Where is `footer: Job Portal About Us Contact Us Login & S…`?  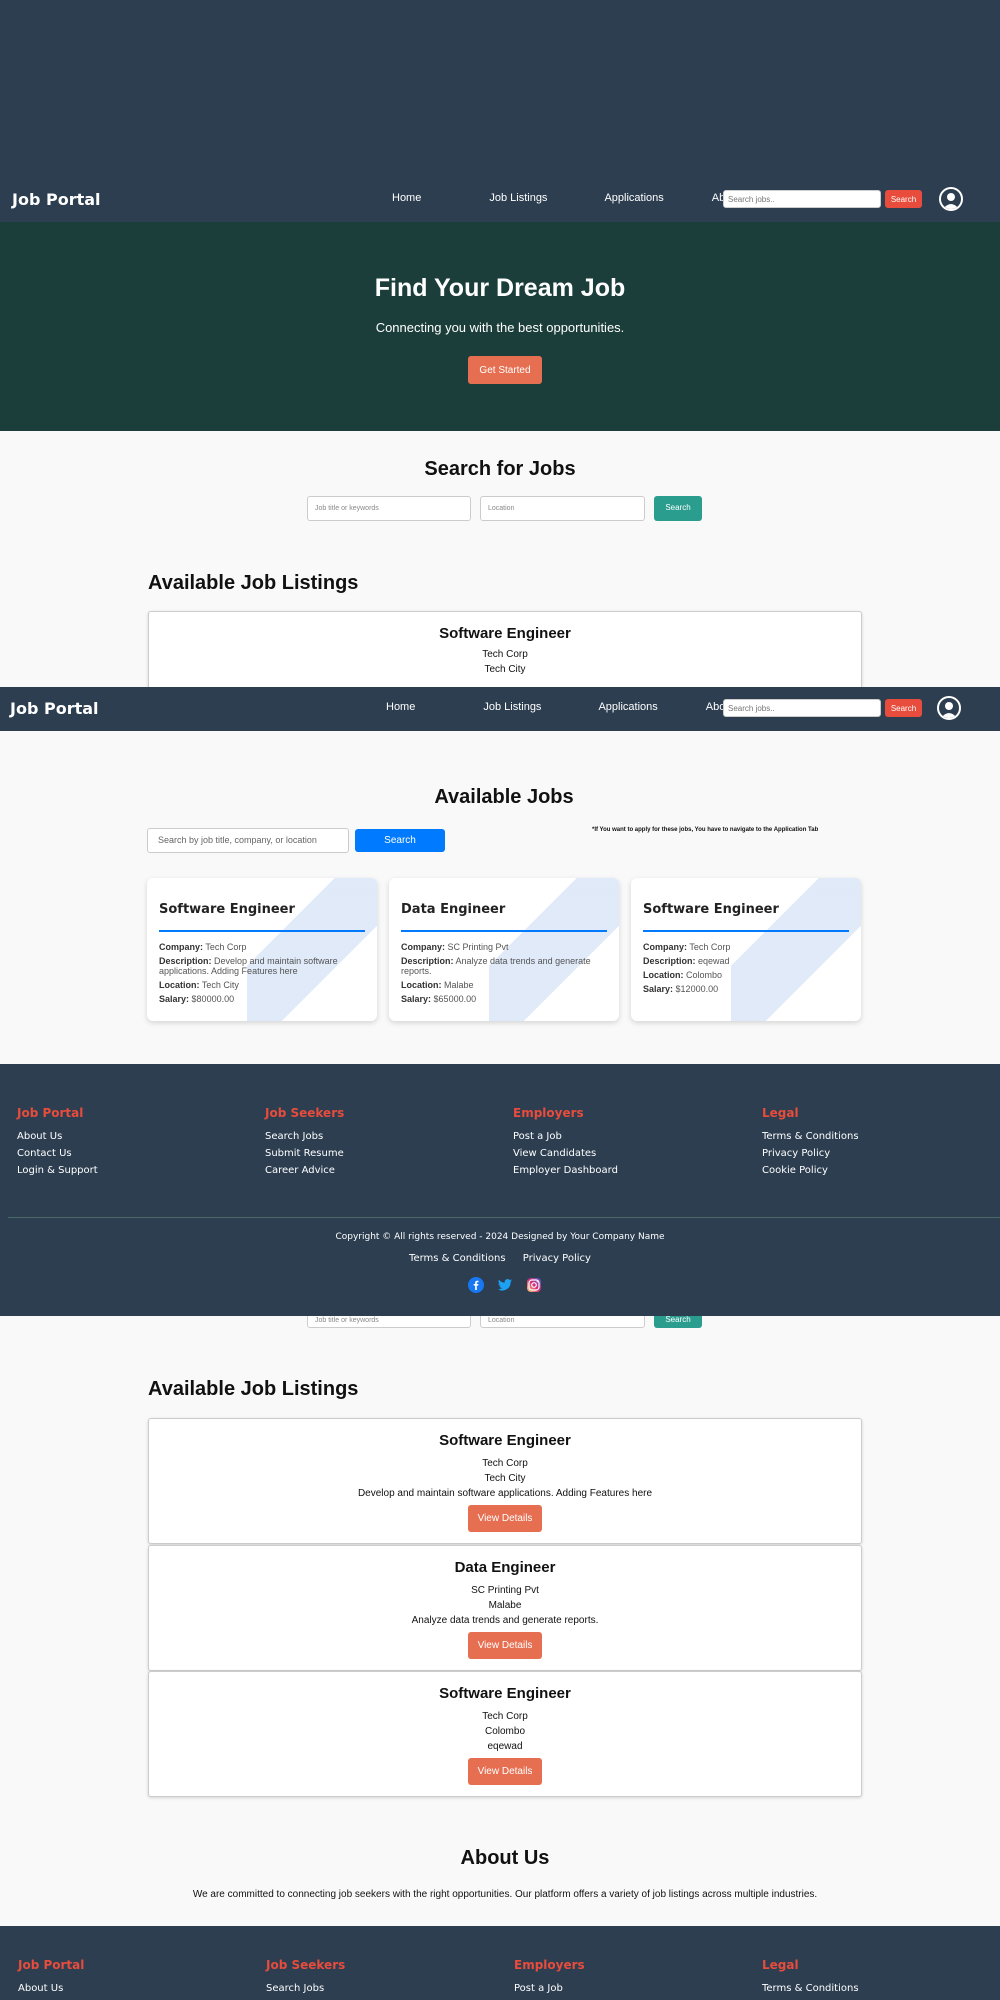 footer: Job Portal About Us Contact Us Login & S… is located at coordinates (500, 1190).